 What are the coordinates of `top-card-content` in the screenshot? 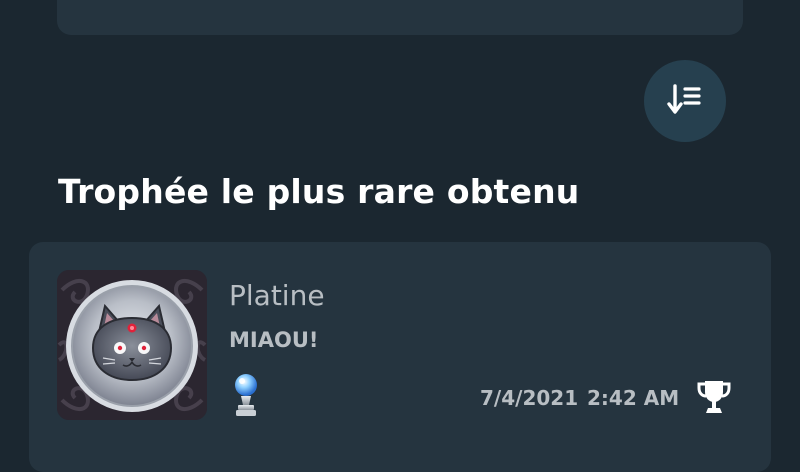 It's located at (400, 17).